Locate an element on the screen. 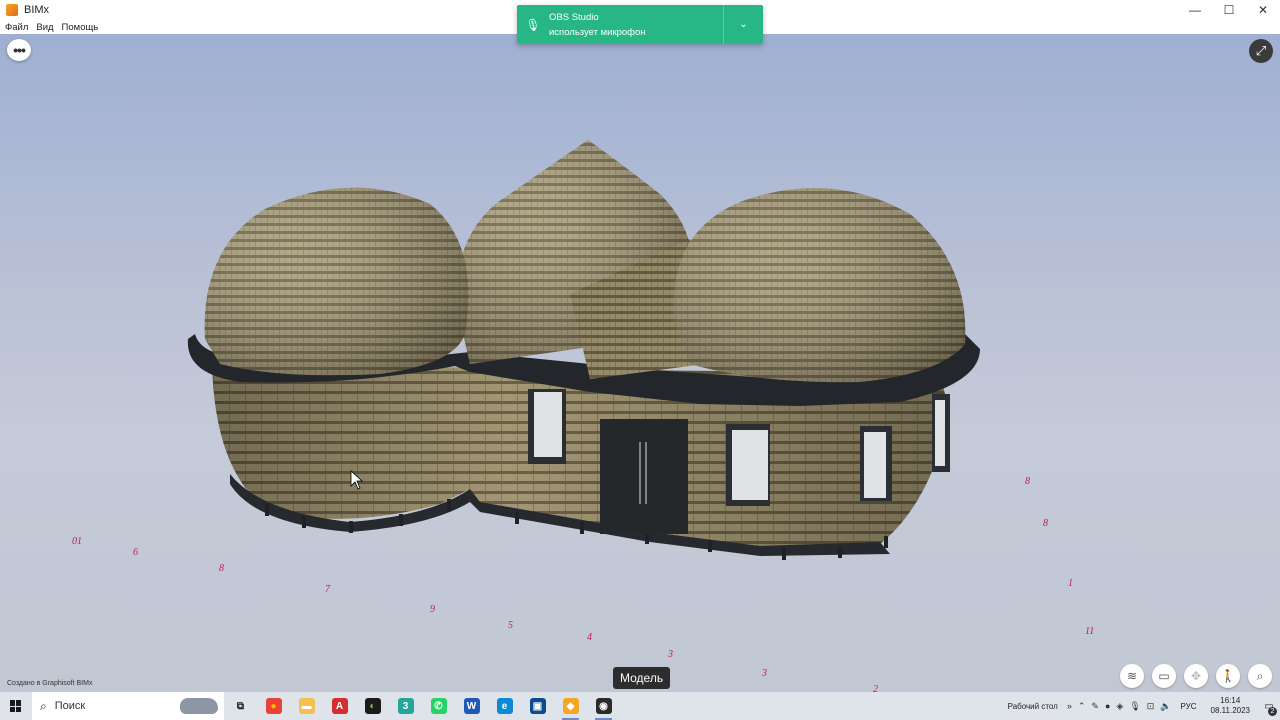 This screenshot has width=1280, height=720. taskbar-app-chrome: ● is located at coordinates (273, 706).